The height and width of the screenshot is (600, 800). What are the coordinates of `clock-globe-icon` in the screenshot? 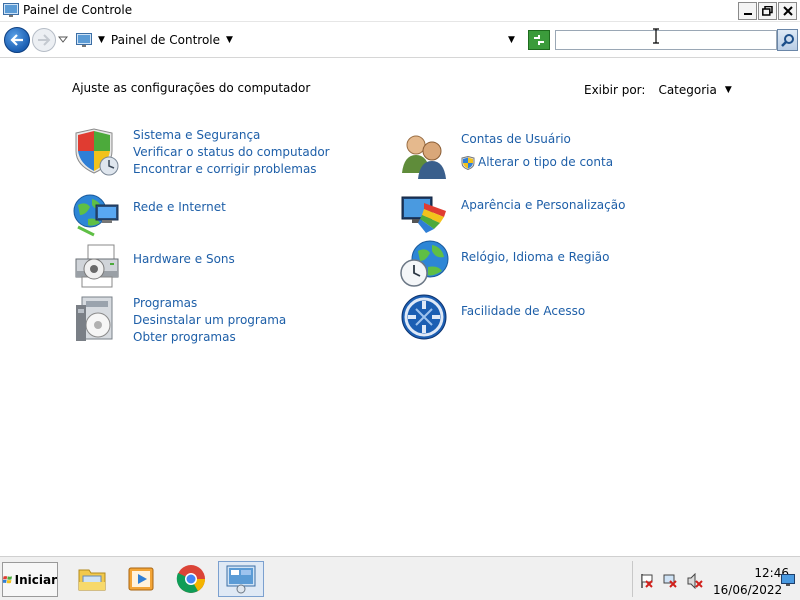 It's located at (424, 263).